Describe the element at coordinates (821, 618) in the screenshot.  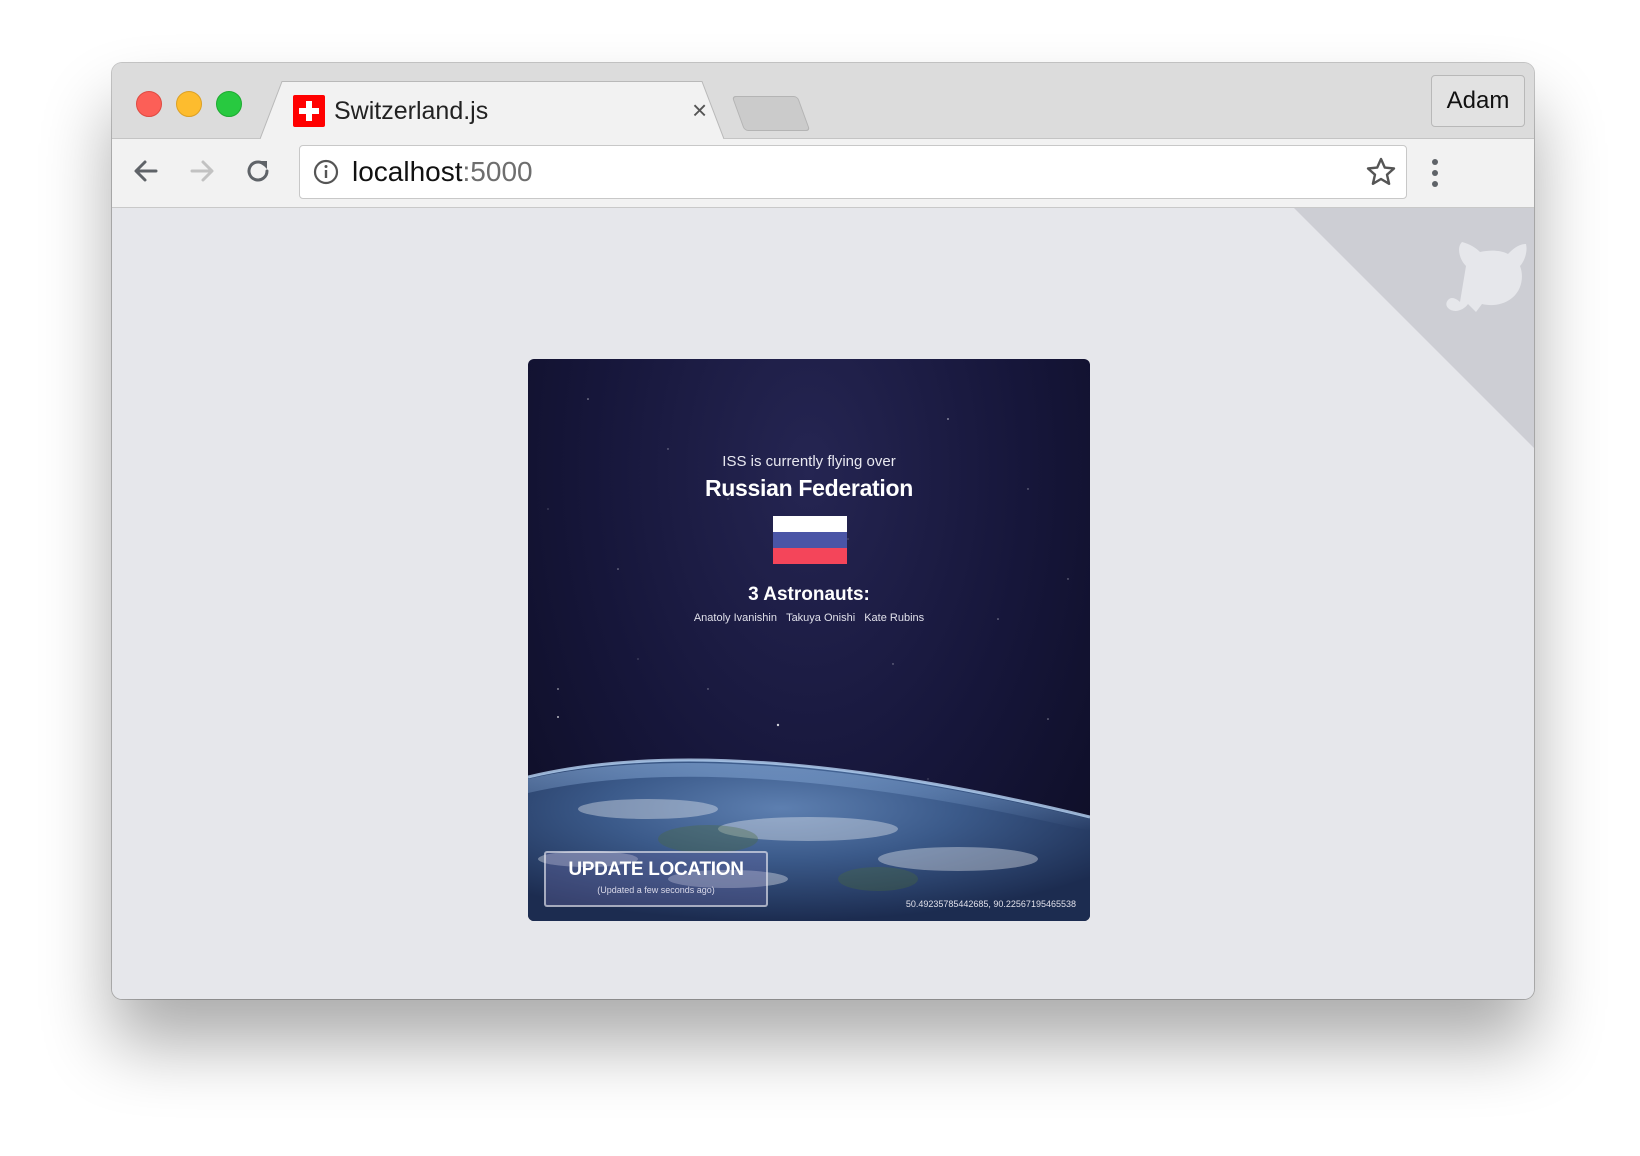
I see `astronaut-name: Takuya Onishi` at that location.